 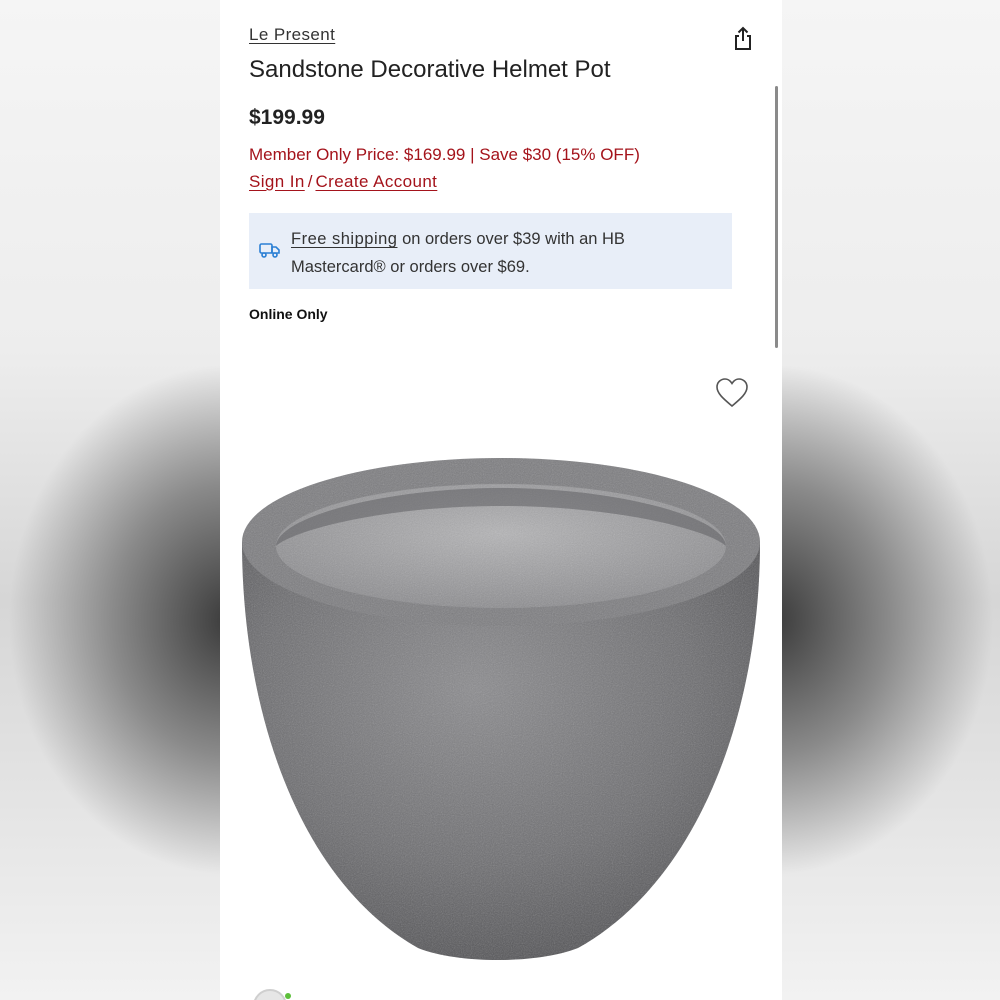 I want to click on create-account-link: Create Account, so click(x=376, y=181).